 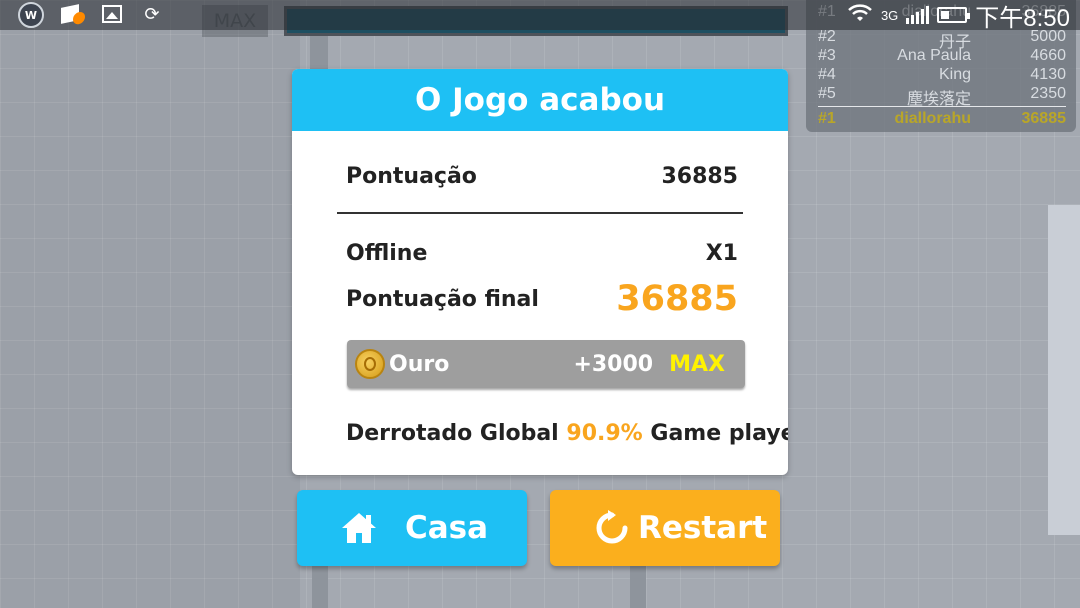 What do you see at coordinates (411, 176) in the screenshot?
I see `score-label: Pontuação` at bounding box center [411, 176].